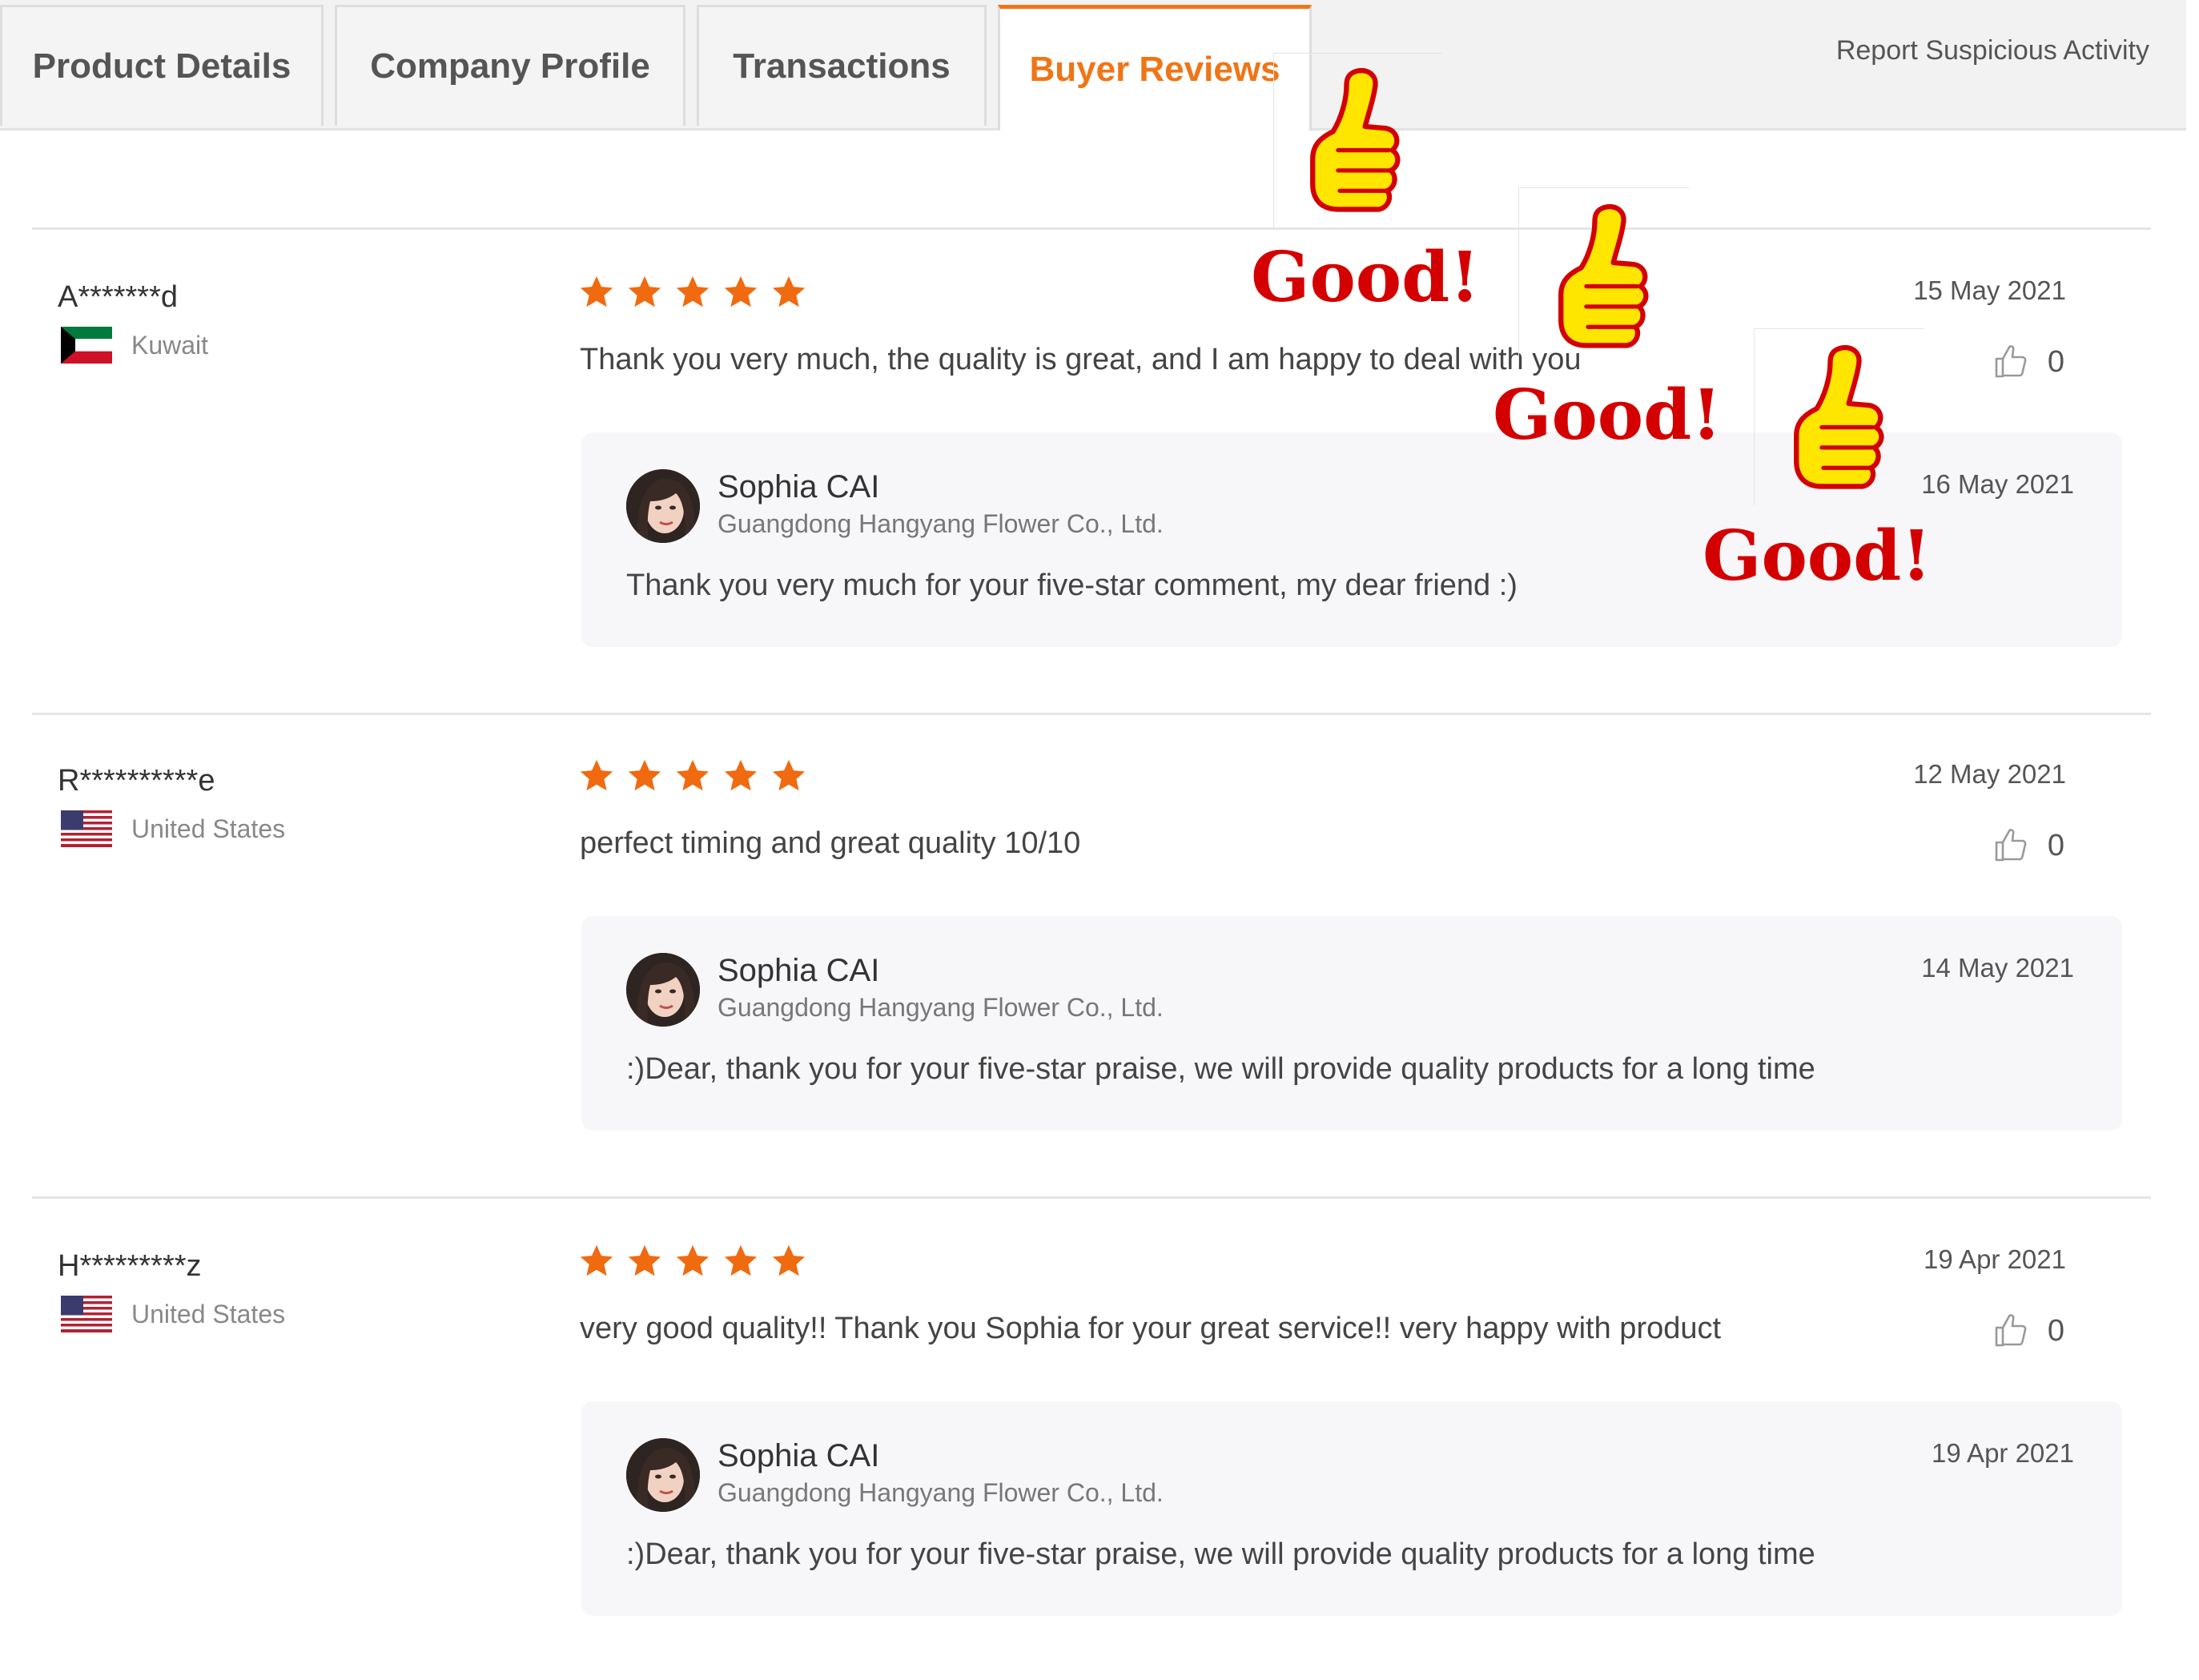  Describe the element at coordinates (510, 65) in the screenshot. I see `tab-company-profile: Company Profile` at that location.